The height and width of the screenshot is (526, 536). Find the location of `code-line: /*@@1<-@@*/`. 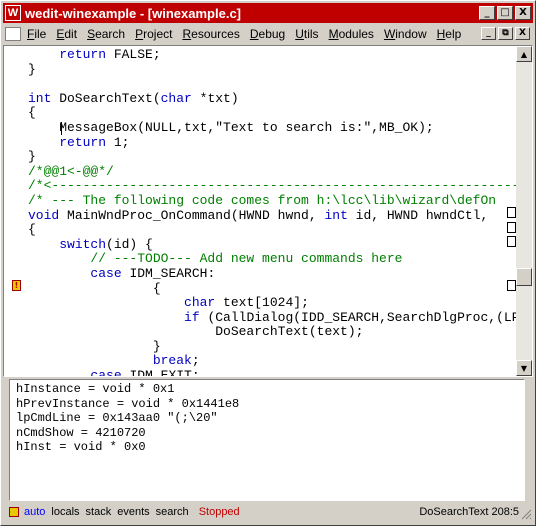

code-line: /*@@1<-@@*/ is located at coordinates (268, 172).